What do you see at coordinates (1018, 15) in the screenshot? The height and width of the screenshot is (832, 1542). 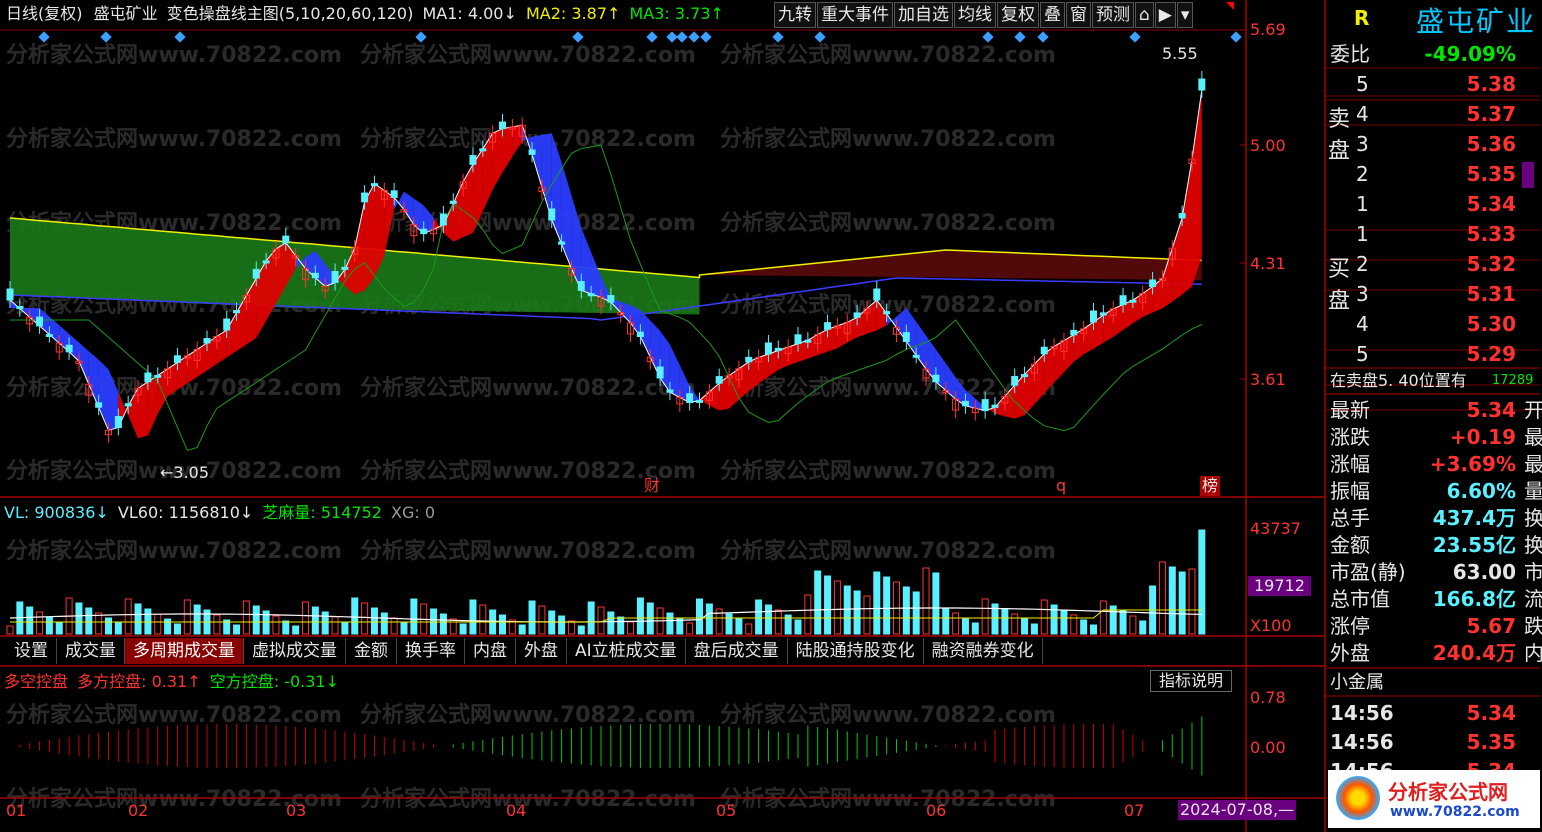 I see `toolbar-adjust-button: 复权` at bounding box center [1018, 15].